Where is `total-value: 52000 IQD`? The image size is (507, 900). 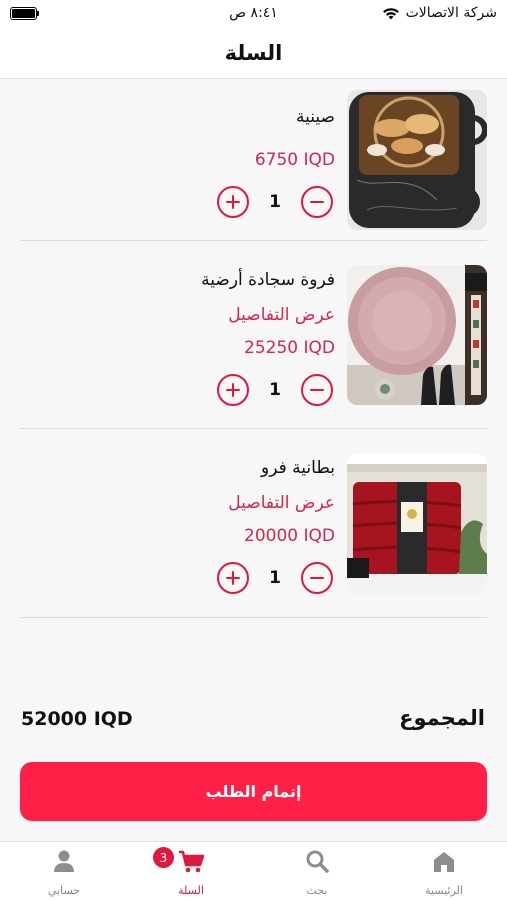
total-value: 52000 IQD is located at coordinates (77, 719).